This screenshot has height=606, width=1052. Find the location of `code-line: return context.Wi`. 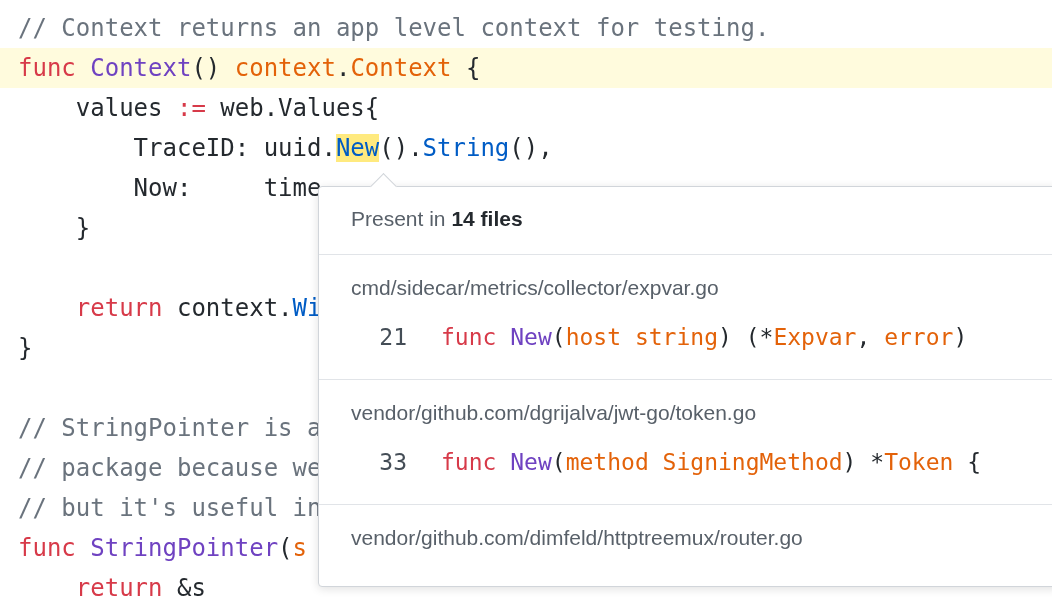

code-line: return context.Wi is located at coordinates (198, 308).